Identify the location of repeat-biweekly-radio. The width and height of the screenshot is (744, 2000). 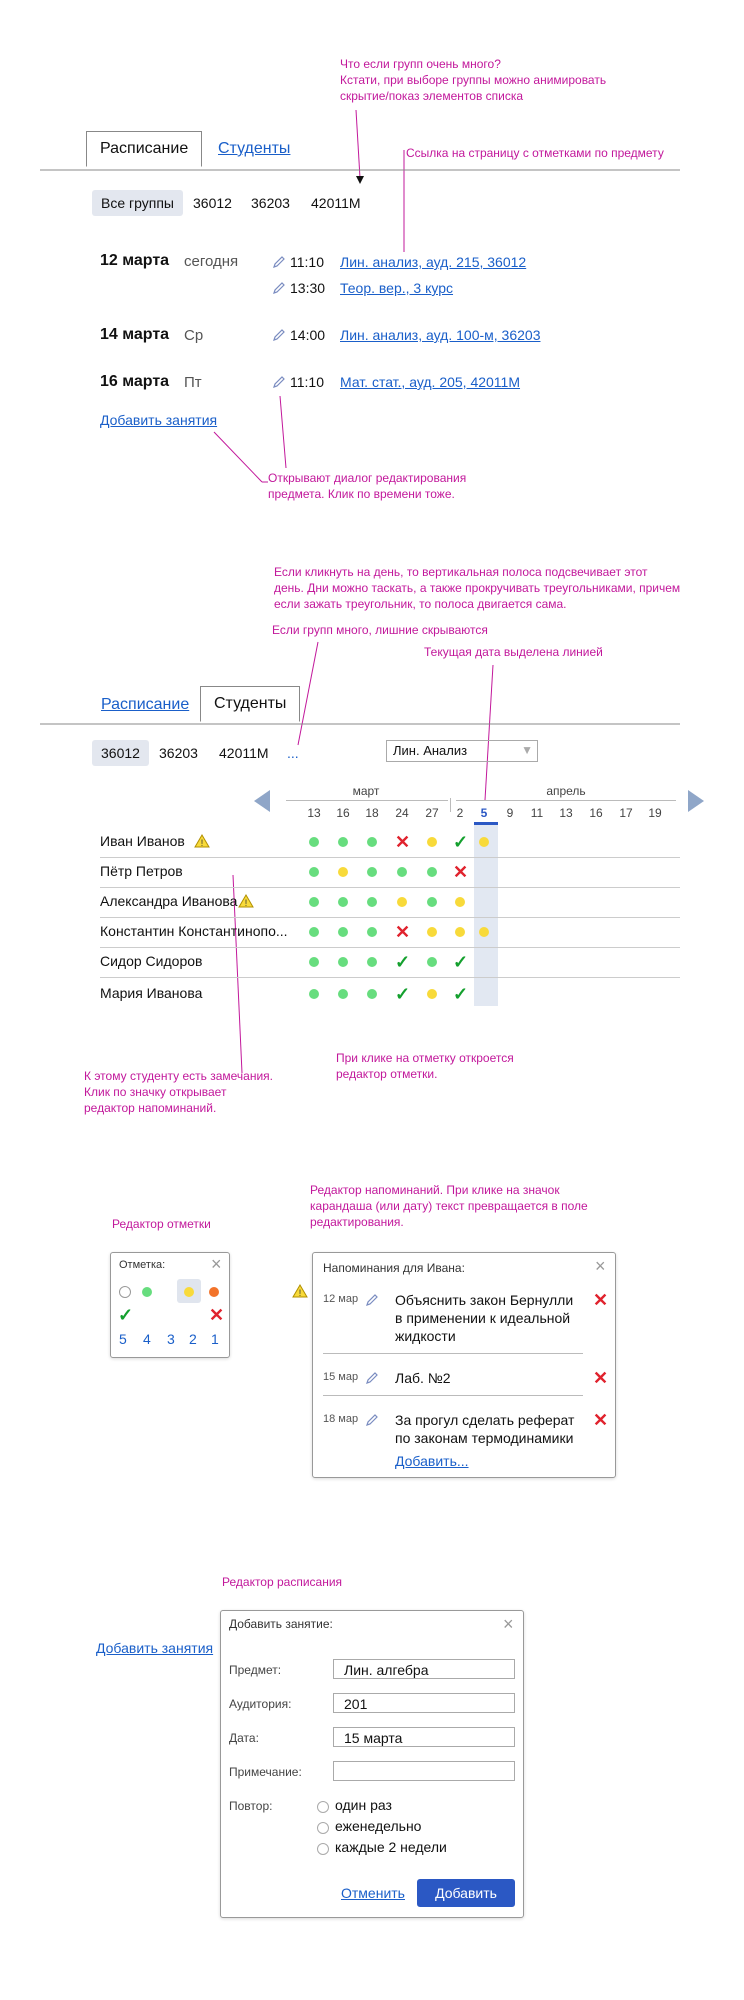
(323, 1849).